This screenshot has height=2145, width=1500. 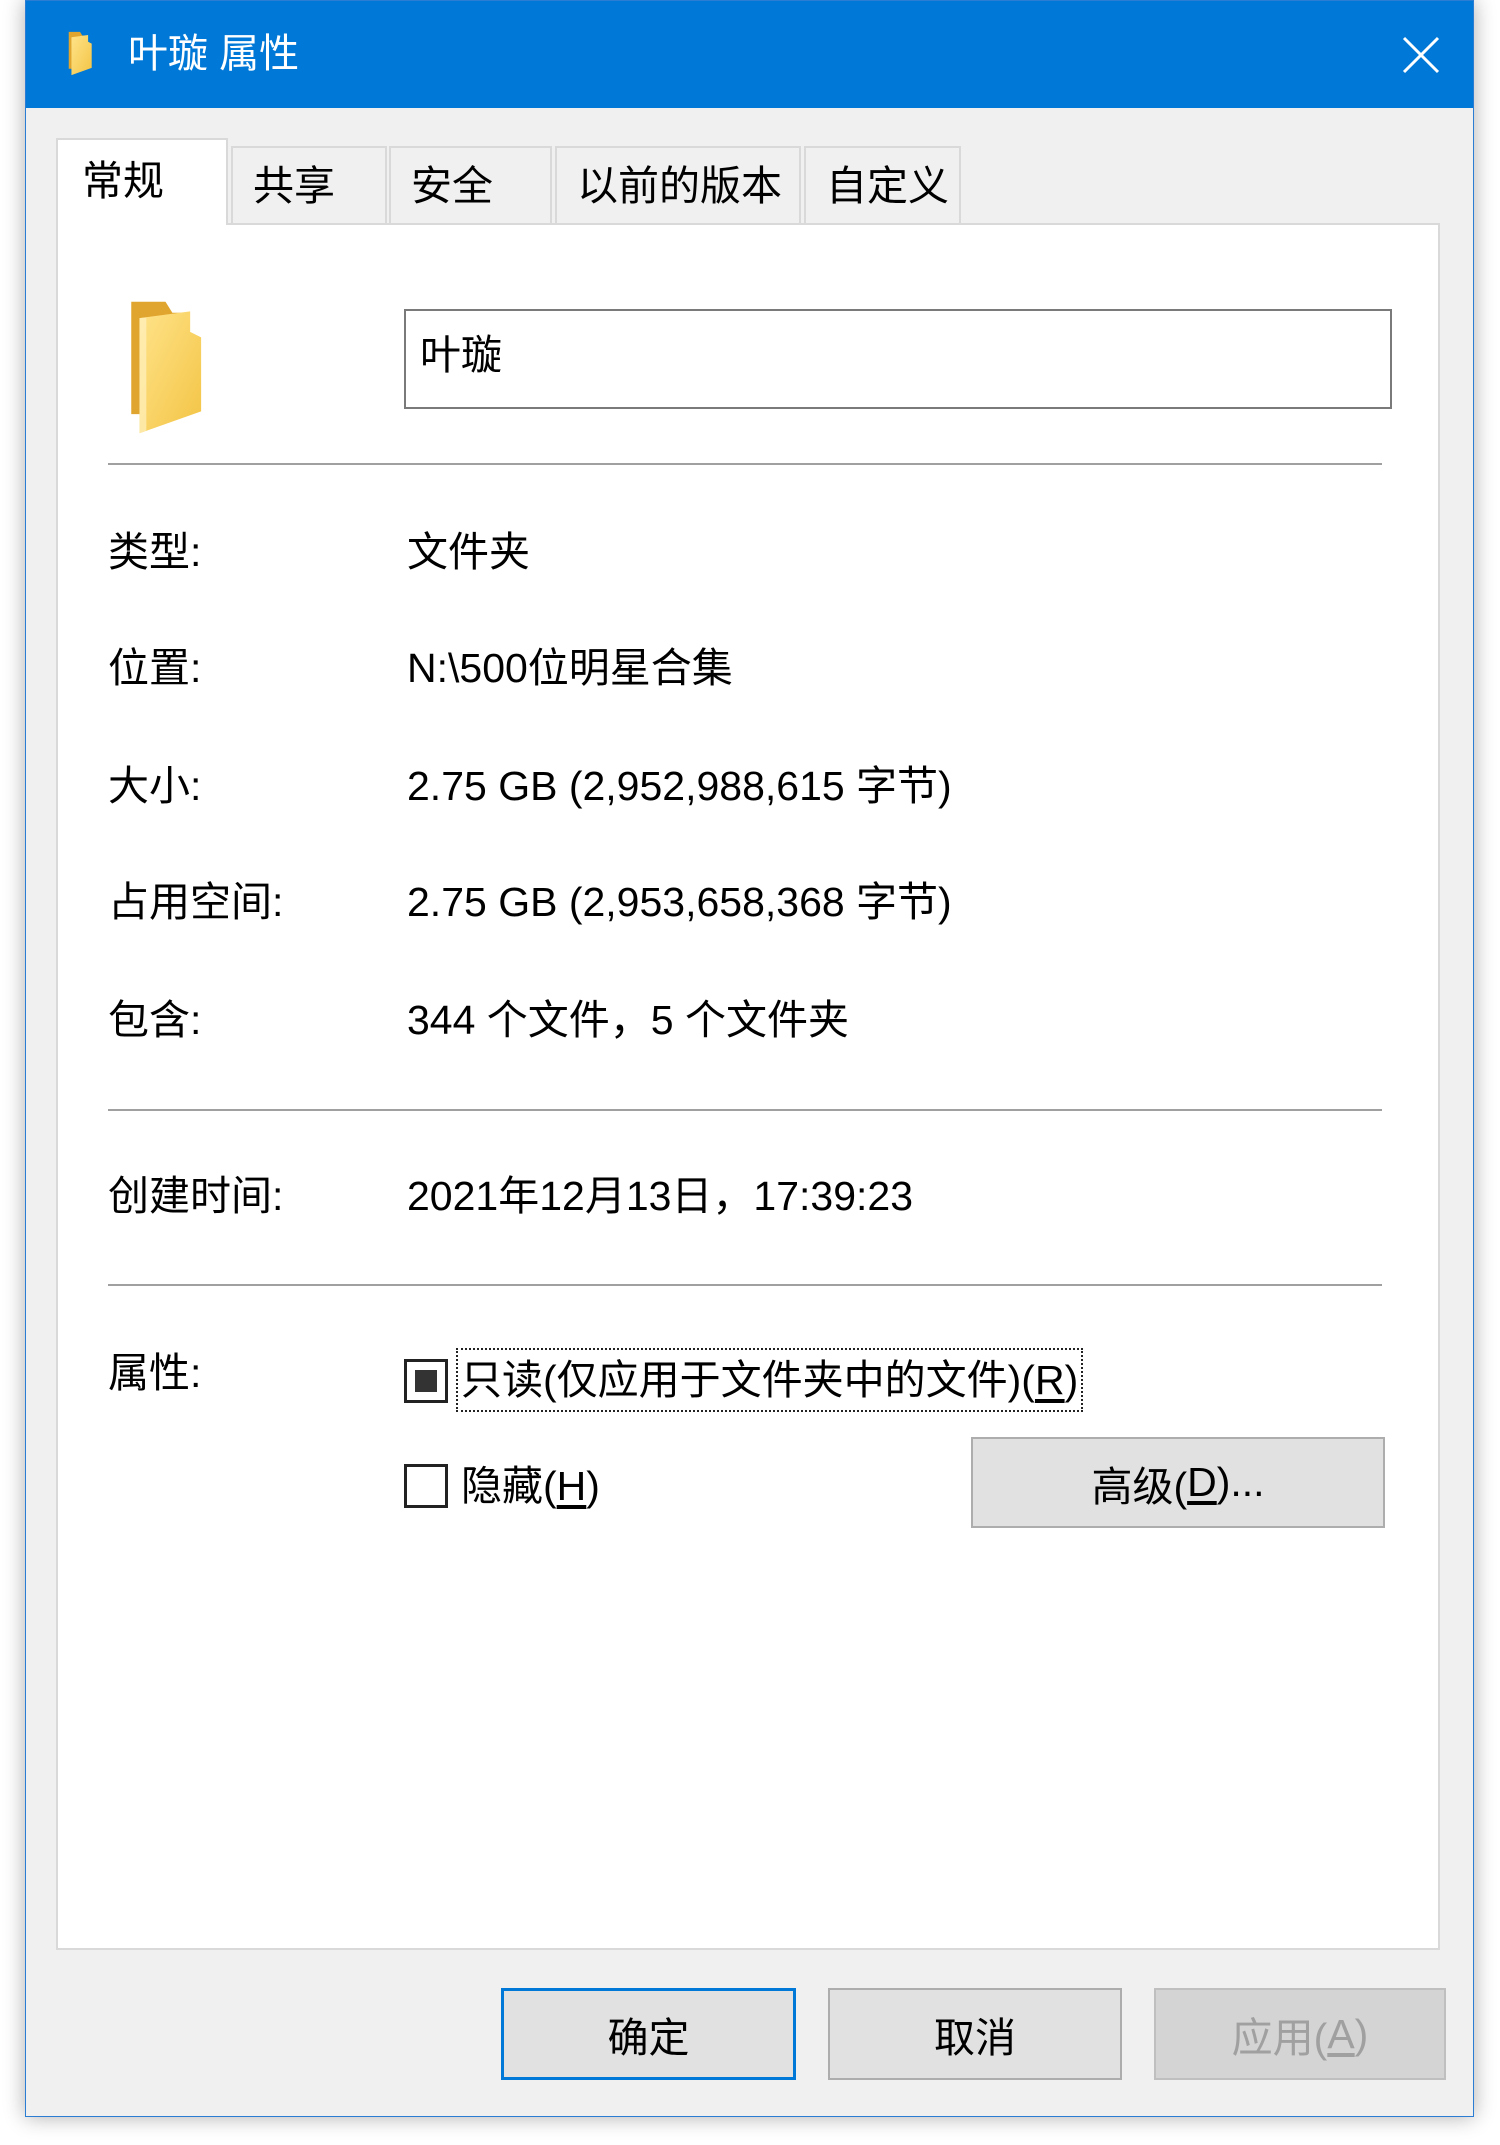 I want to click on detail-row-contains: 包含: 344 个文件，5 个文件夹, so click(x=748, y=1020).